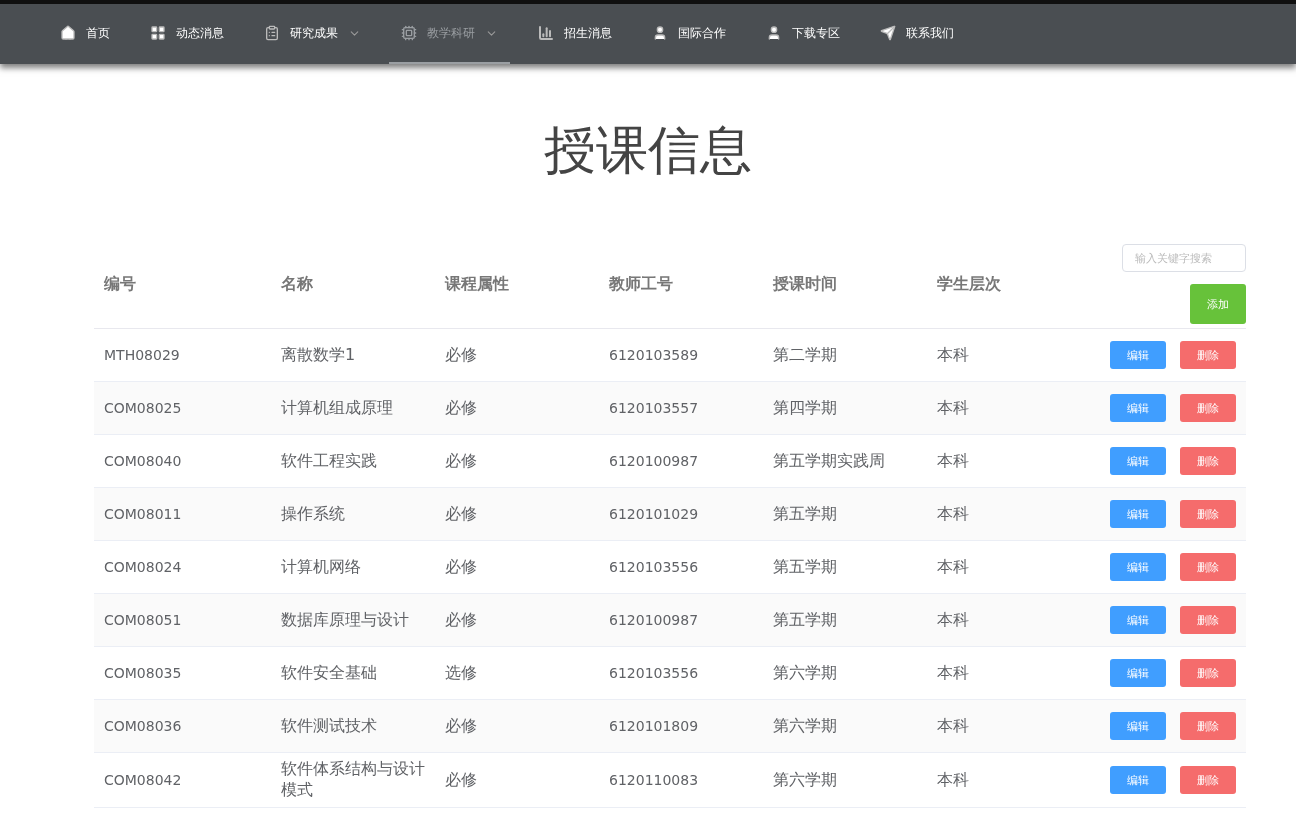 The width and height of the screenshot is (1296, 828). What do you see at coordinates (318, 354) in the screenshot?
I see `table-cell-text: 离散数学1` at bounding box center [318, 354].